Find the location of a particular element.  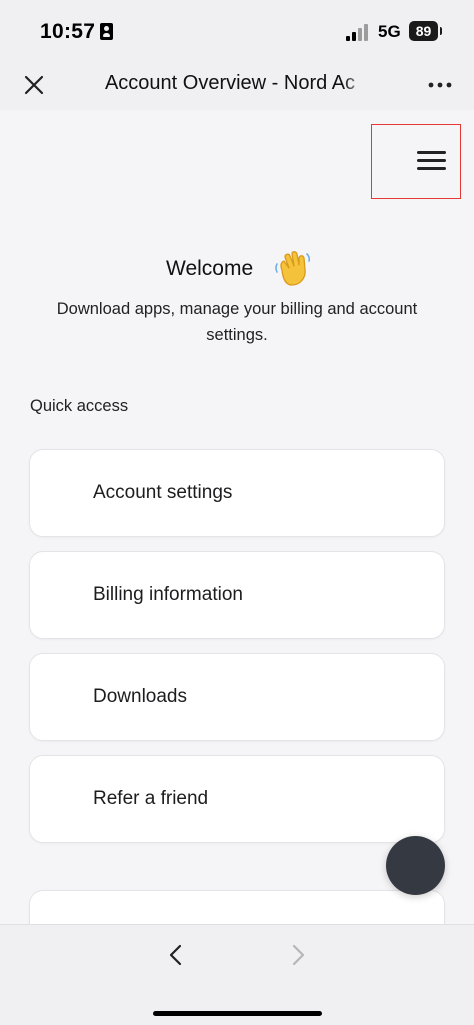

close-button is located at coordinates (34, 86).